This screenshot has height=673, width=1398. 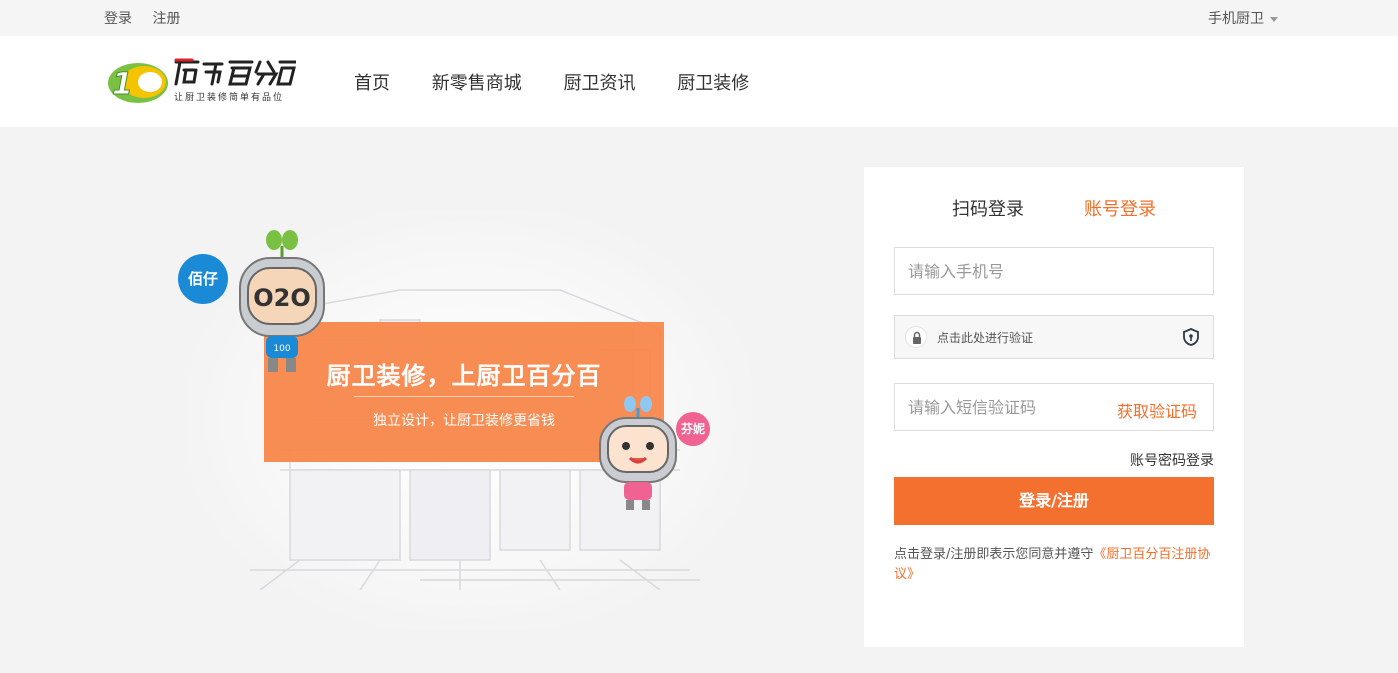 I want to click on mobile-dropdown: 手机厨卫, so click(x=1243, y=18).